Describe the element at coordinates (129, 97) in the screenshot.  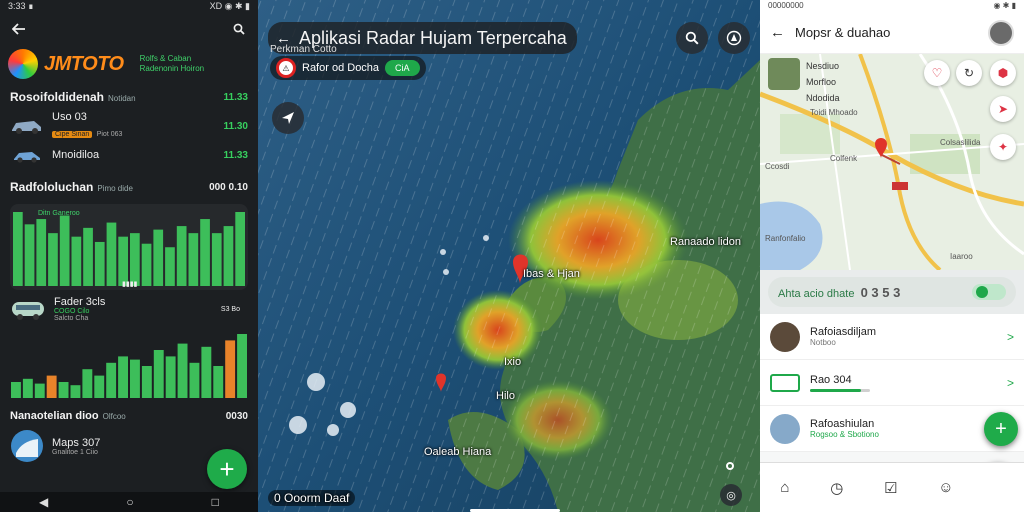
I see `section-header-1: Rosoifoldidenah Notidan 11.33` at that location.